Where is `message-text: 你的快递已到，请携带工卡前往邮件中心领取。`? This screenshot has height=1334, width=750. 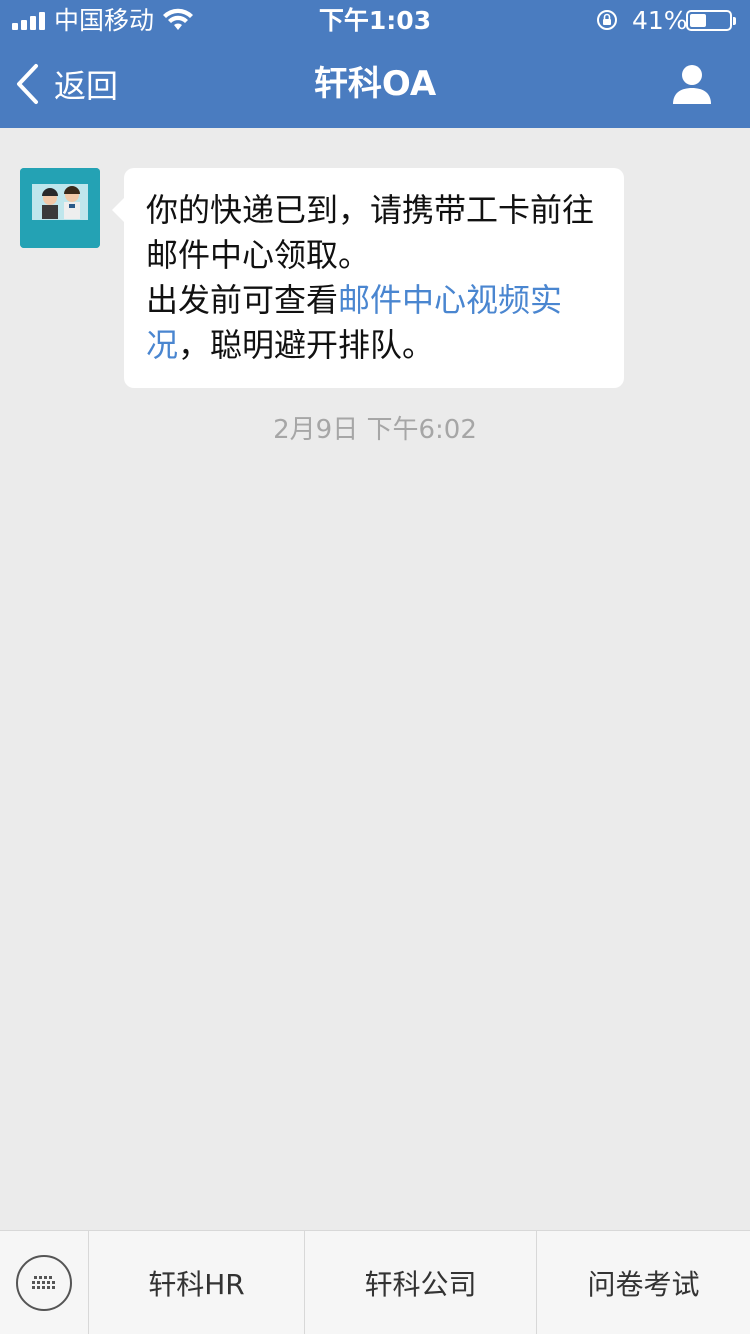
message-text: 你的快递已到，请携带工卡前往邮件中心领取。 is located at coordinates (370, 232).